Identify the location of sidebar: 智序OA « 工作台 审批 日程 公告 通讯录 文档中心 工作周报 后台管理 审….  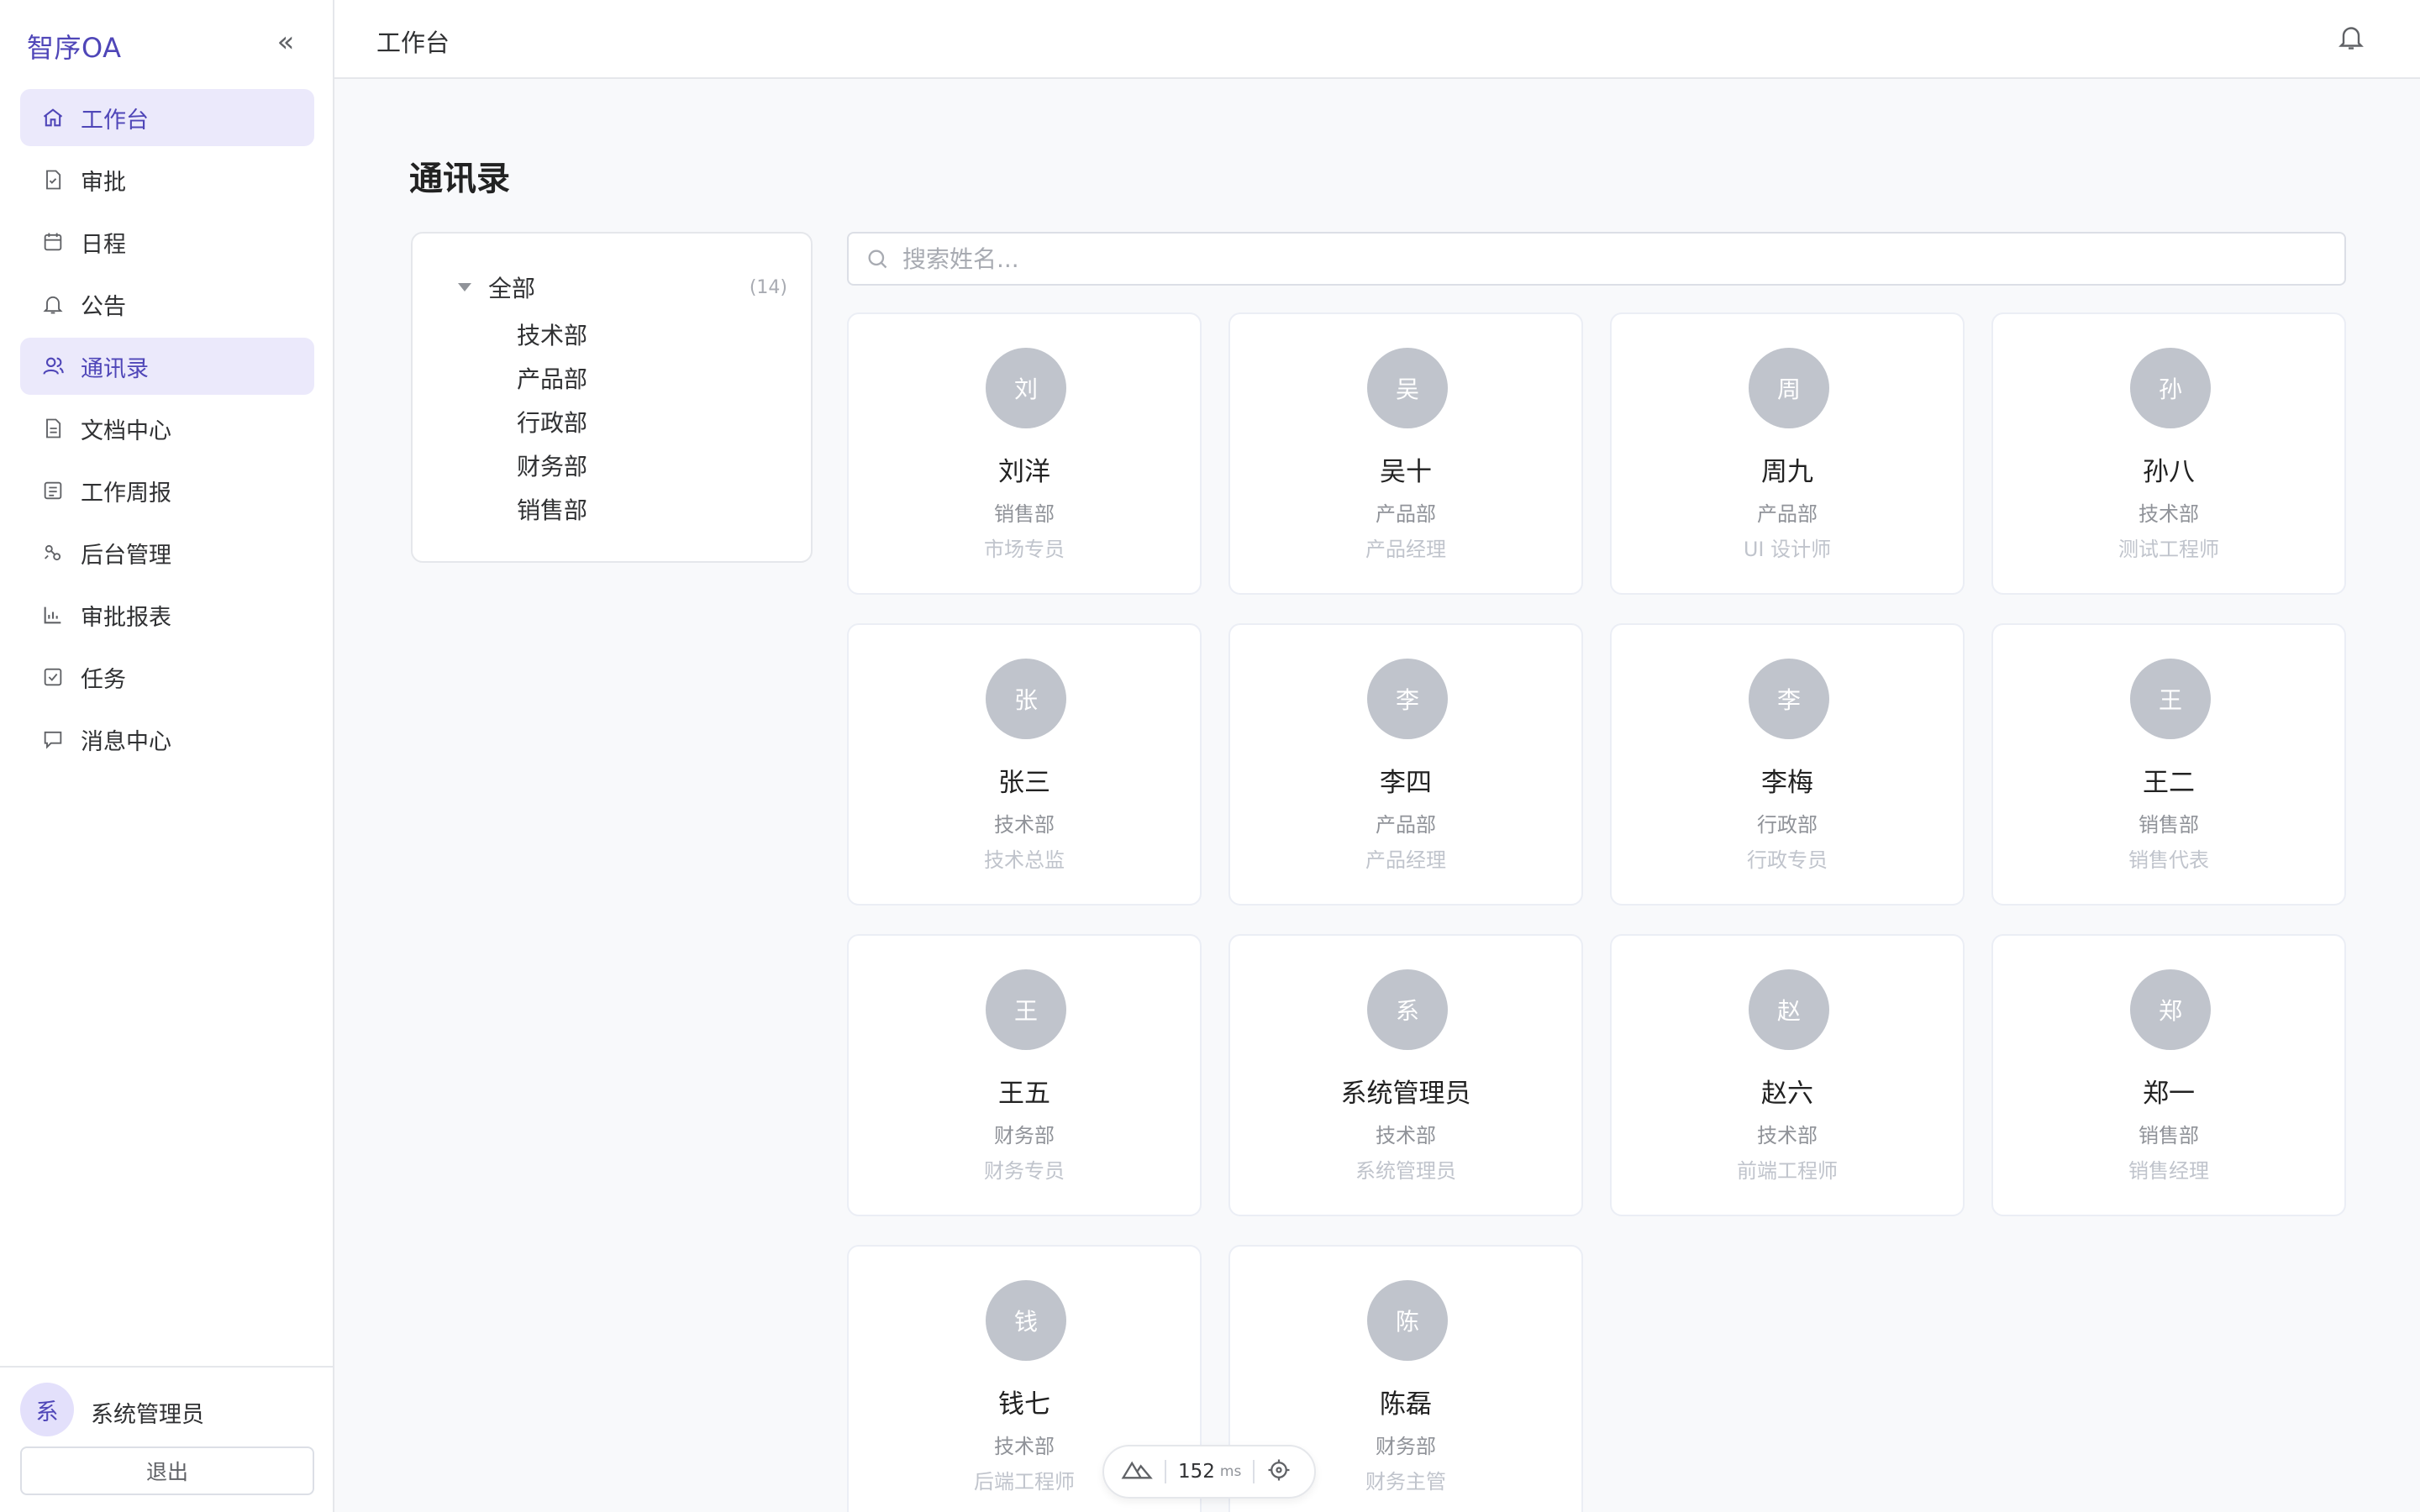
(167, 756).